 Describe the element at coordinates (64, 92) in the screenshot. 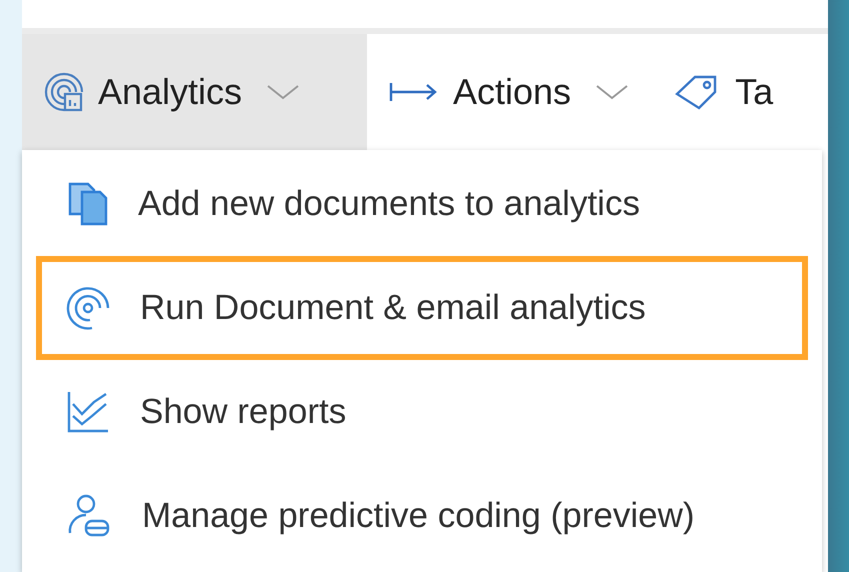

I see `analytics-icon` at that location.